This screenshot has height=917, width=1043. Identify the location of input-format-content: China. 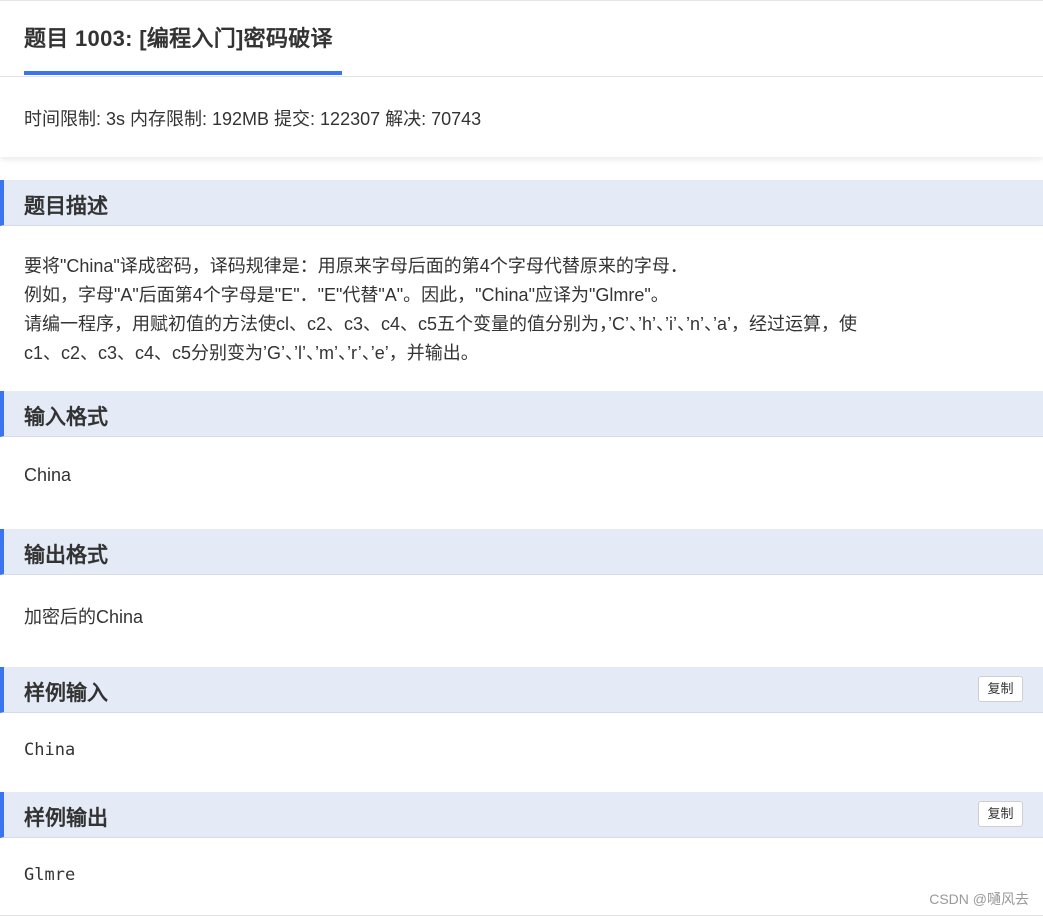
(48, 475).